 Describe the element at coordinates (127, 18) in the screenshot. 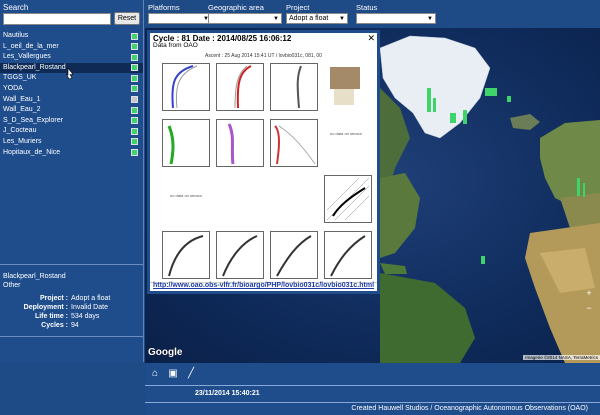

I see `reset-button: Reset` at that location.